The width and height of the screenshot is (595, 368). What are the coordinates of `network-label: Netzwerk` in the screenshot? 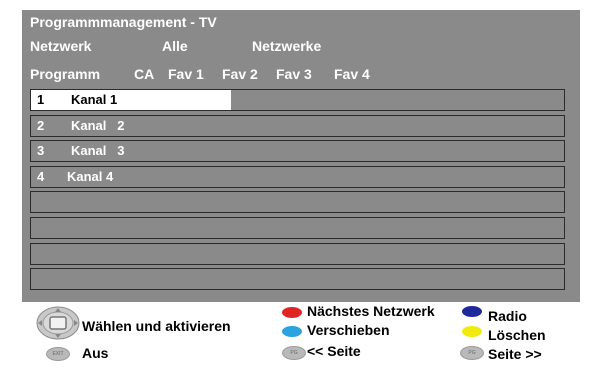 It's located at (61, 46).